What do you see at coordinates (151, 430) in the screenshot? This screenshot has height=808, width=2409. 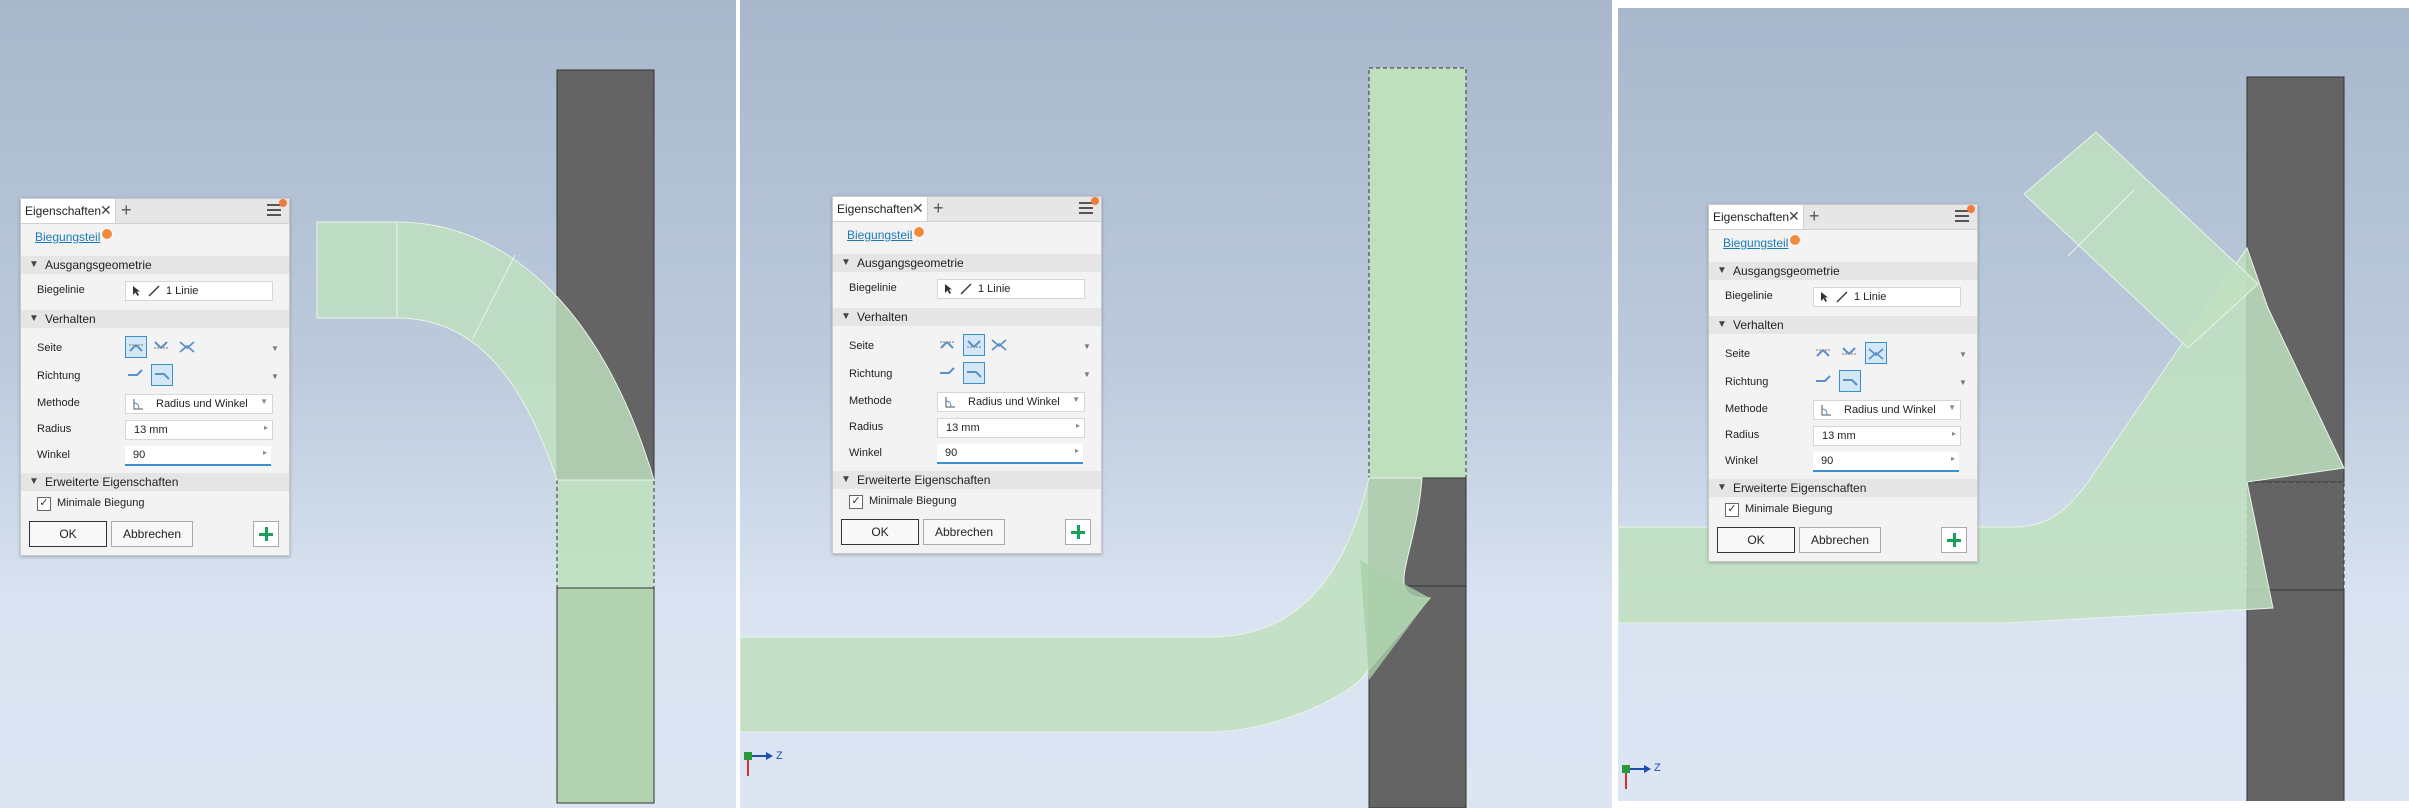 I see `radius-value: 13 mm` at bounding box center [151, 430].